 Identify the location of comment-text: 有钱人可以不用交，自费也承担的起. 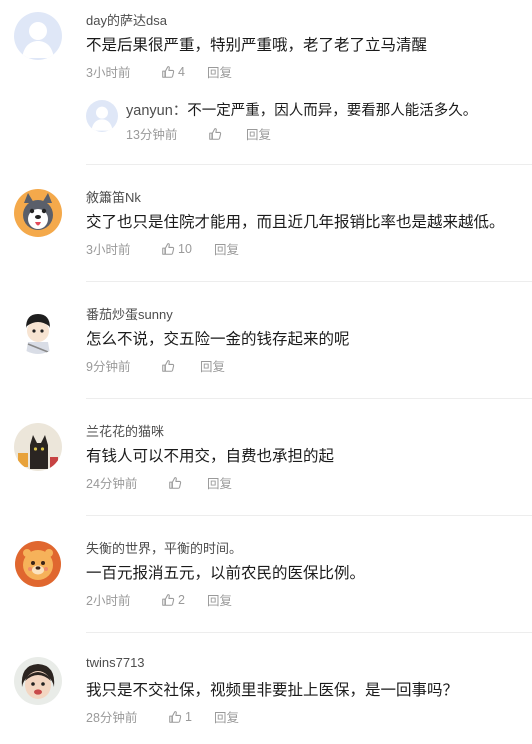
(210, 456).